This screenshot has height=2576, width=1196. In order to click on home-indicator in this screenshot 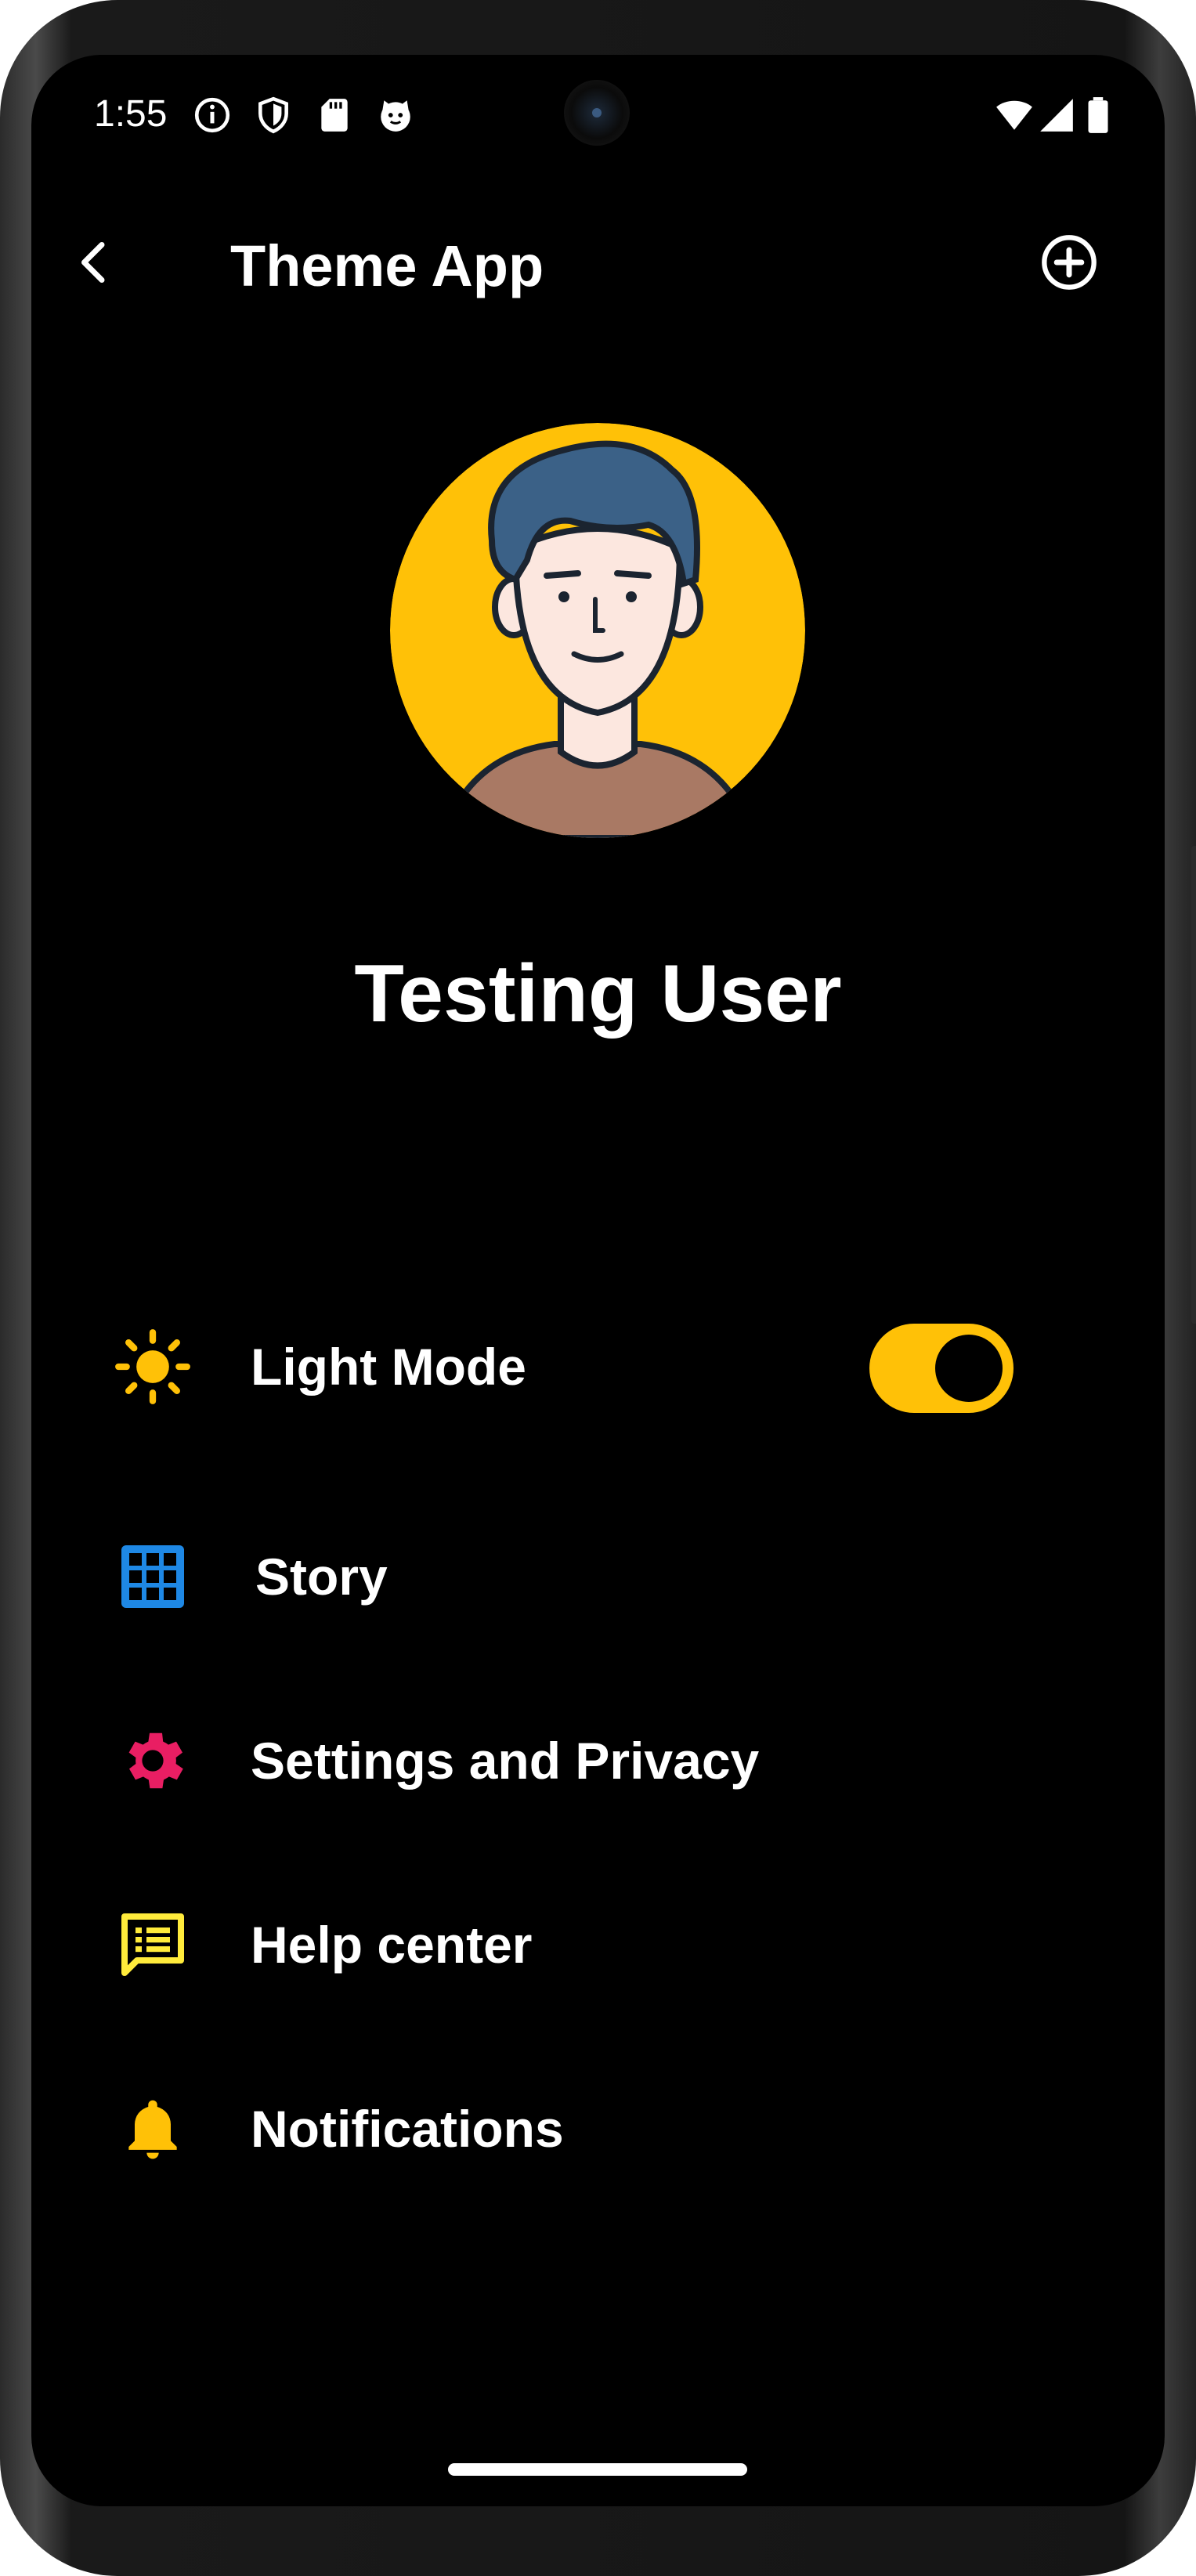, I will do `click(597, 2469)`.